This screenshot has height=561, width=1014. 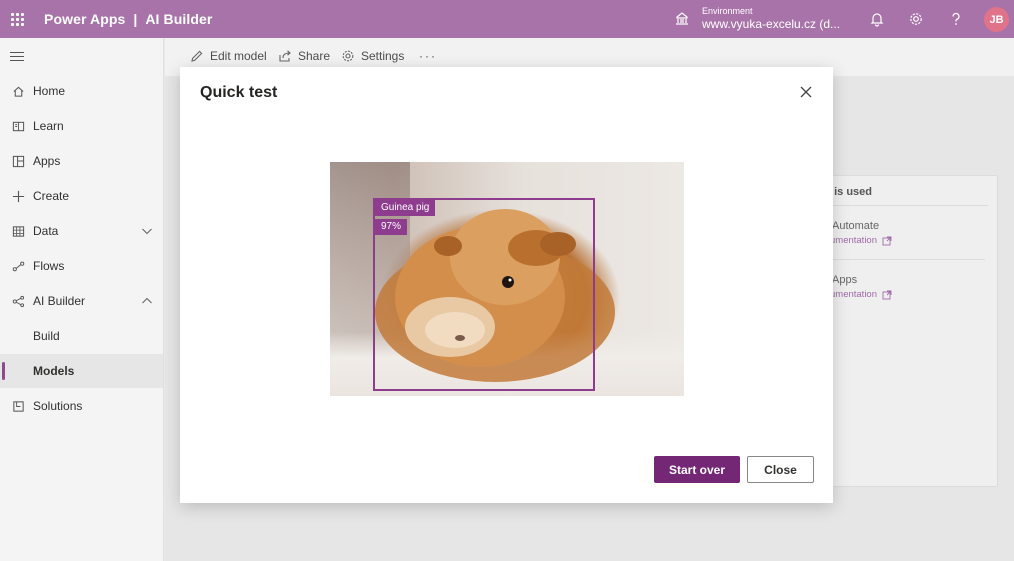 I want to click on more-icon: ···, so click(x=428, y=56).